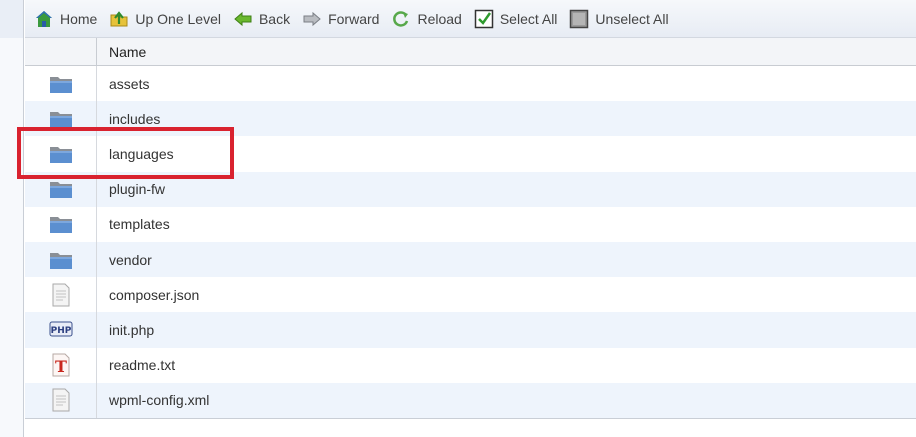  I want to click on file-name: composer.json, so click(148, 295).